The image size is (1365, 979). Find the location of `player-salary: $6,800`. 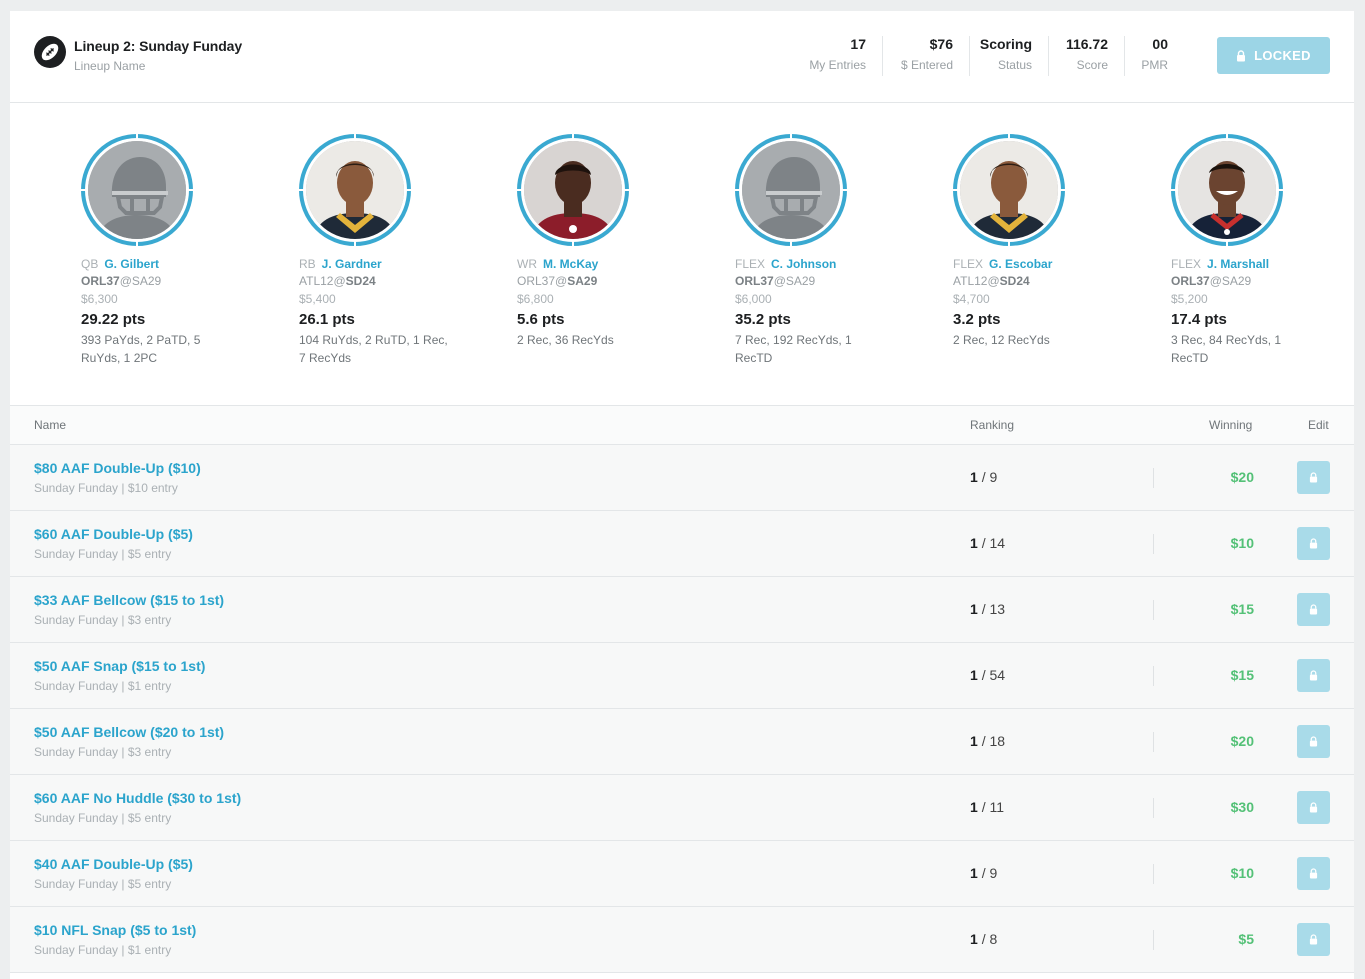

player-salary: $6,800 is located at coordinates (535, 299).